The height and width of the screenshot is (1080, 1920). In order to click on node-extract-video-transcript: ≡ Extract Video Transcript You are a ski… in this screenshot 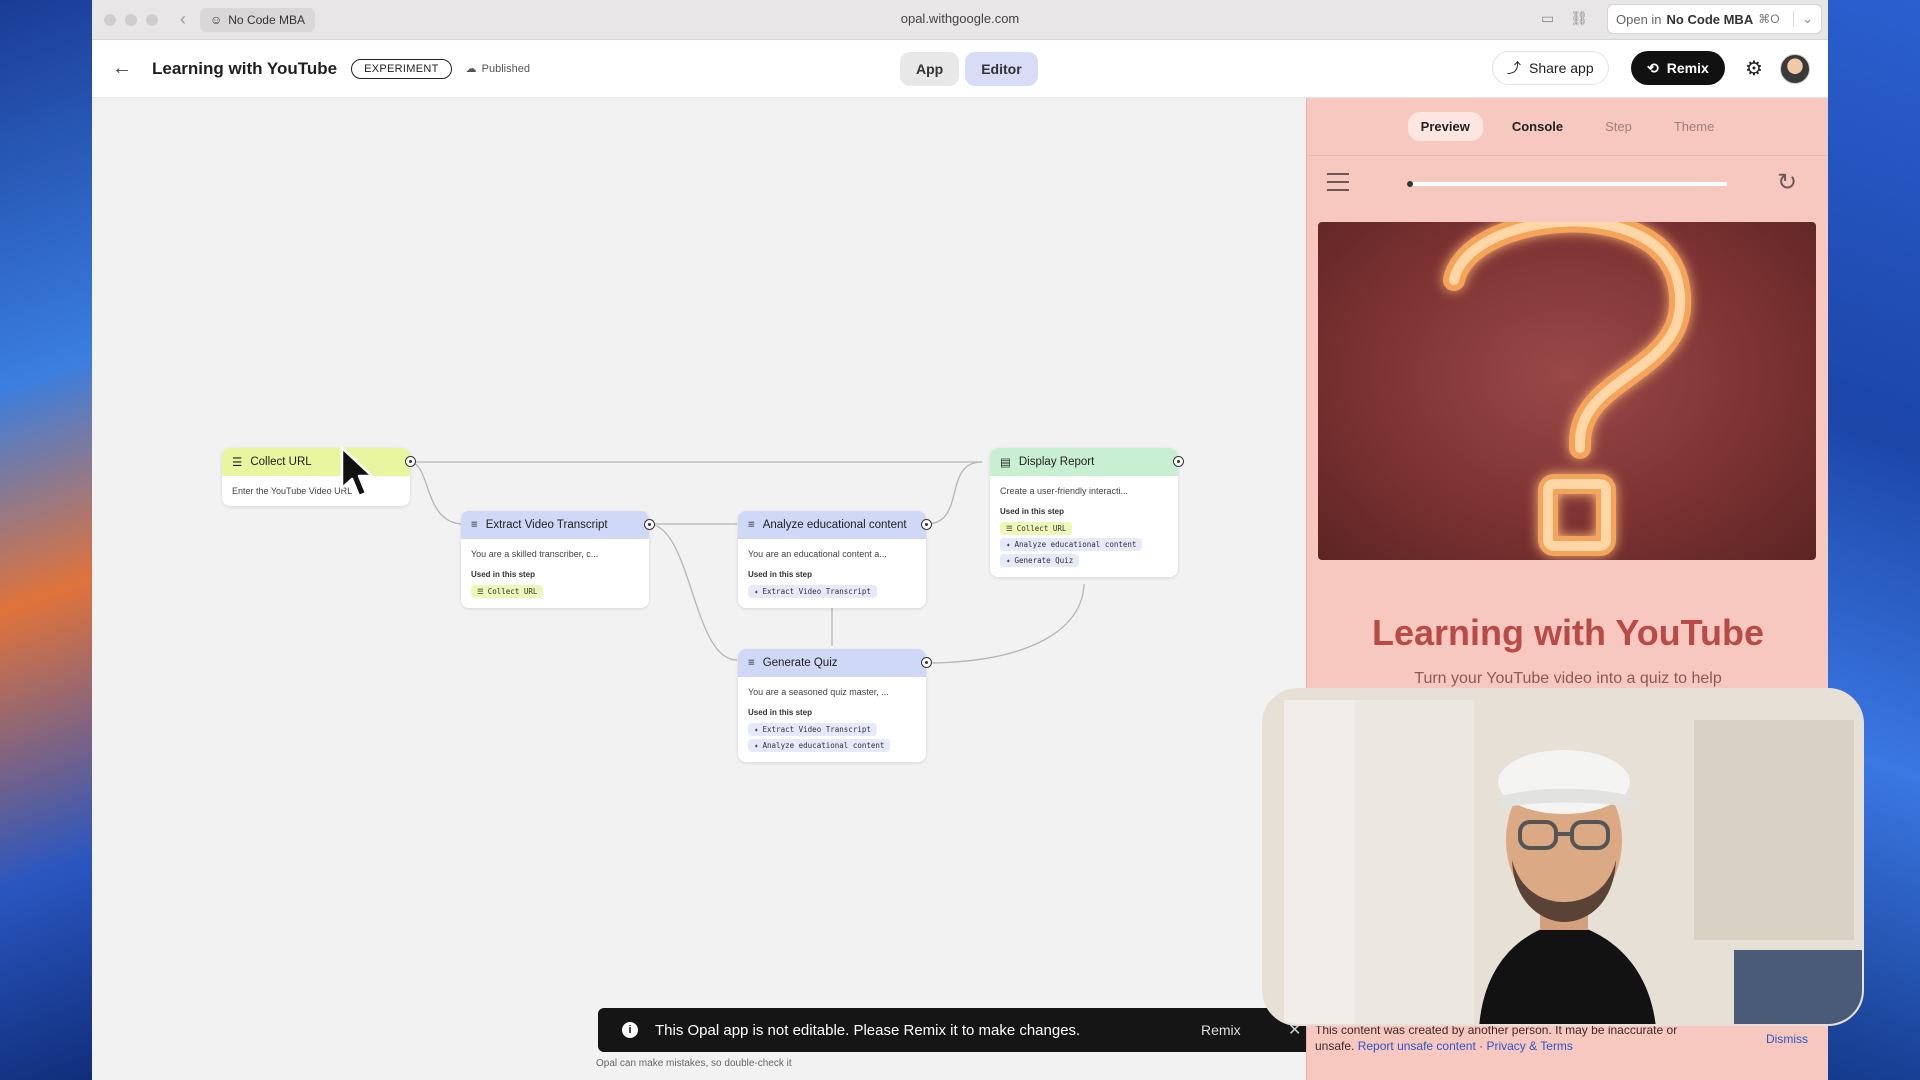, I will do `click(558, 559)`.